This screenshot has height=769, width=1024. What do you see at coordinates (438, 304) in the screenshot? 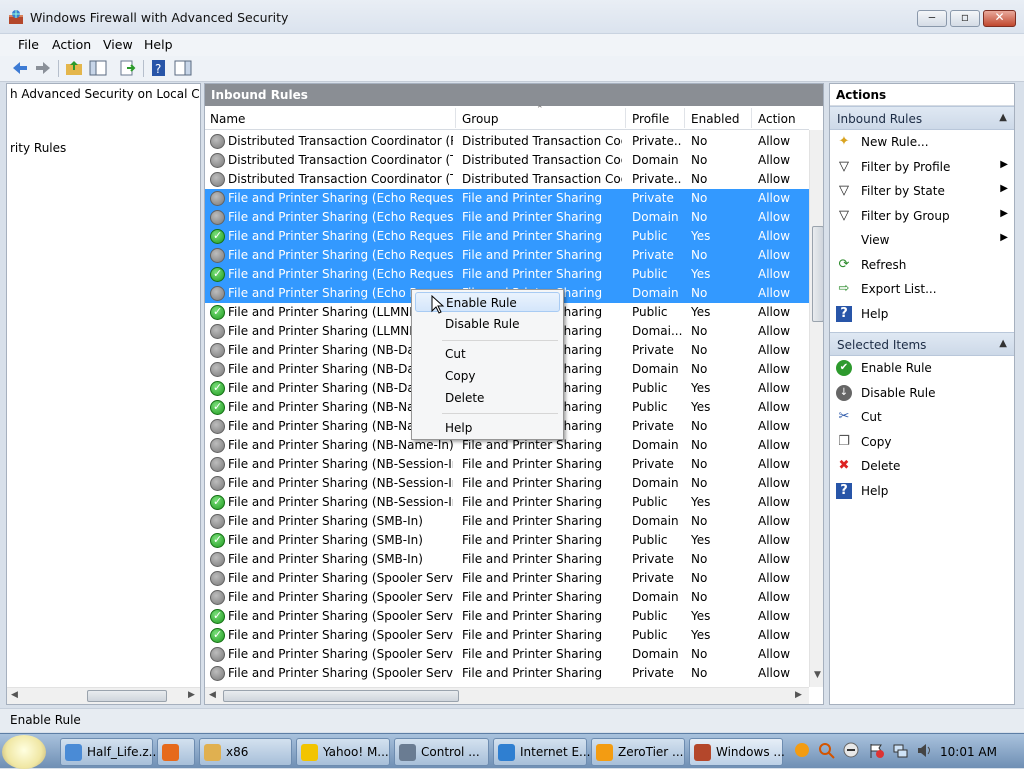
I see `mouse-cursor-icon` at bounding box center [438, 304].